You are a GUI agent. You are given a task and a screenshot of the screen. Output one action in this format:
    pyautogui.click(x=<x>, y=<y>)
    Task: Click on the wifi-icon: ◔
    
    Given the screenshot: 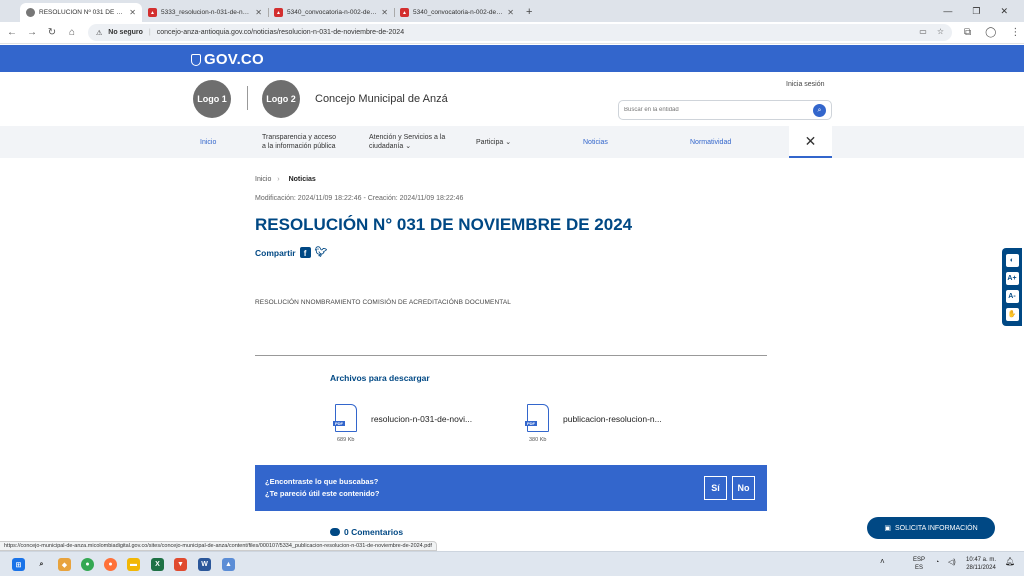 What is the action you would take?
    pyautogui.click(x=937, y=563)
    